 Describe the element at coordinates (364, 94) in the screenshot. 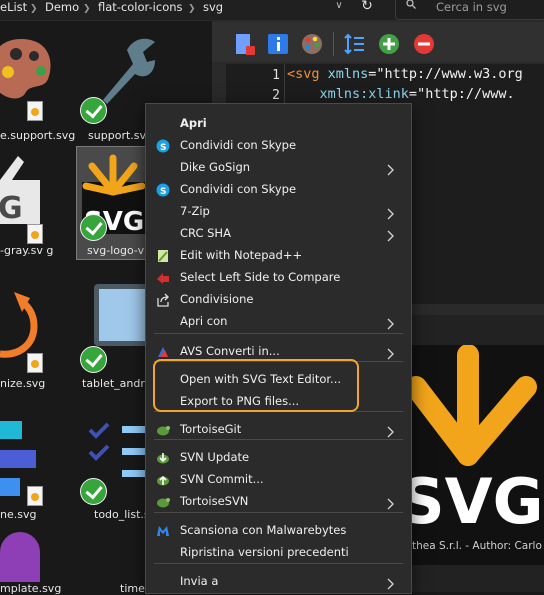

I see `code-token: xmlns:xlink` at that location.